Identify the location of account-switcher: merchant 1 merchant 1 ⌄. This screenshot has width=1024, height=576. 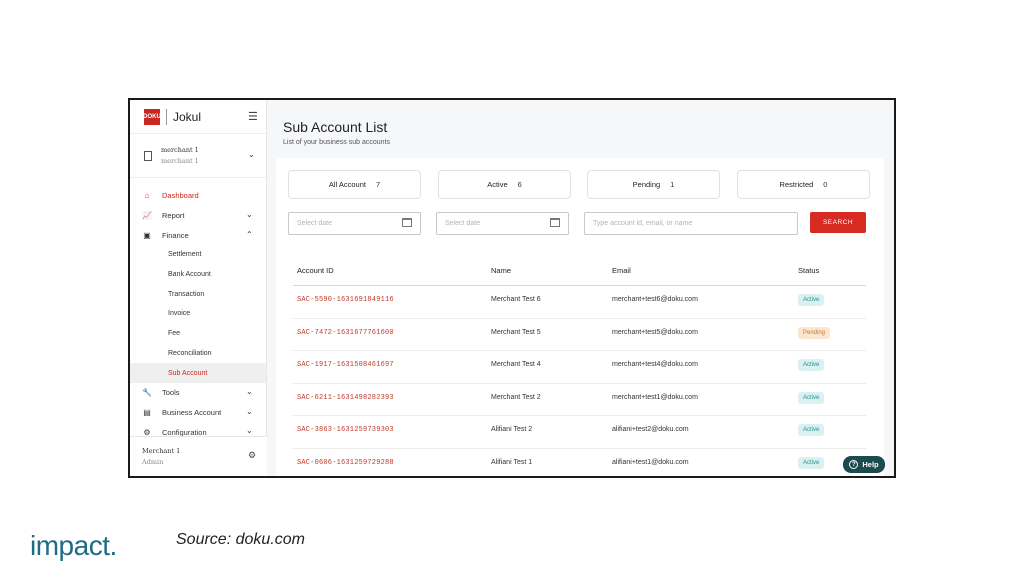
(198, 156).